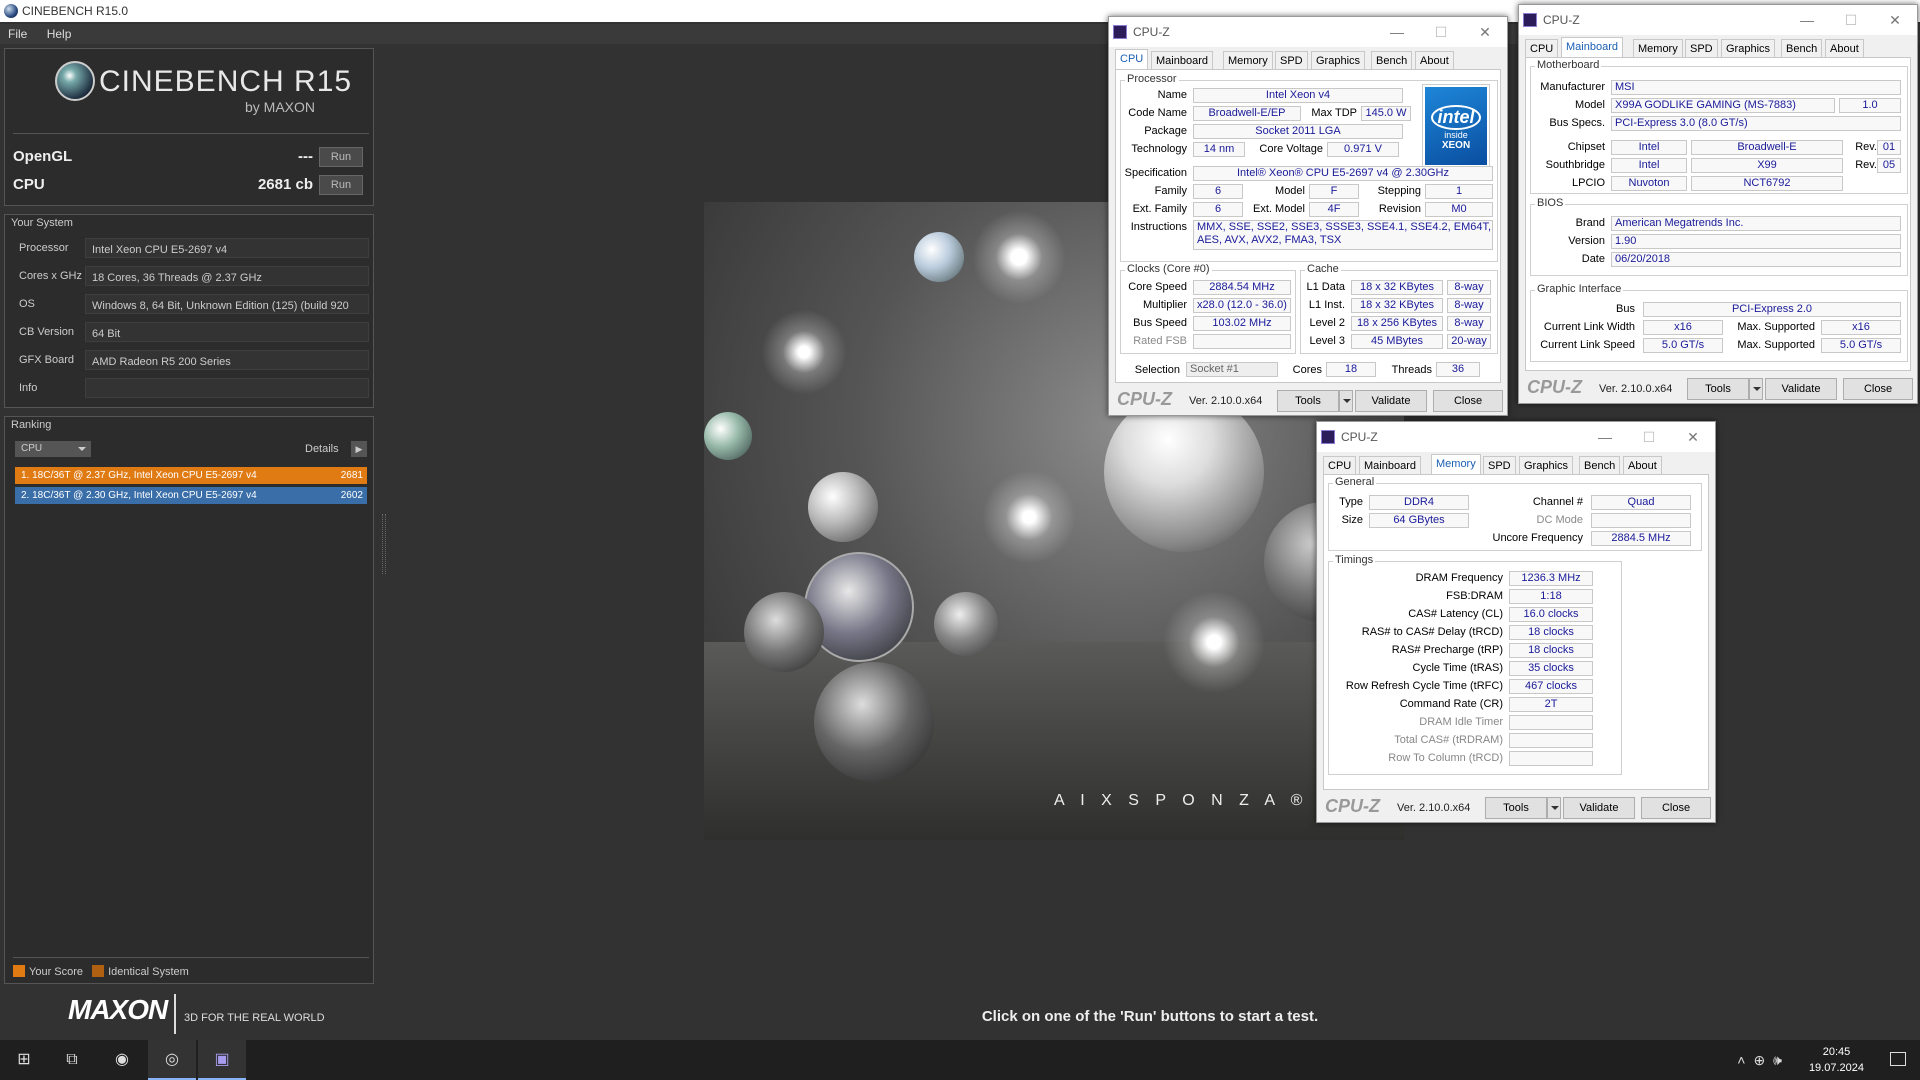 This screenshot has height=1080, width=1920. Describe the element at coordinates (122, 1060) in the screenshot. I see `taskbar-app-icon: ◉` at that location.